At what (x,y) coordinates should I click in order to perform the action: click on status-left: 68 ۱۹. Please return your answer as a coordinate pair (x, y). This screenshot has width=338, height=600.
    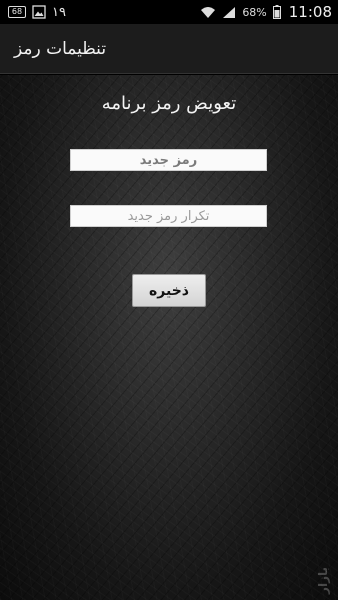
    Looking at the image, I should click on (37, 12).